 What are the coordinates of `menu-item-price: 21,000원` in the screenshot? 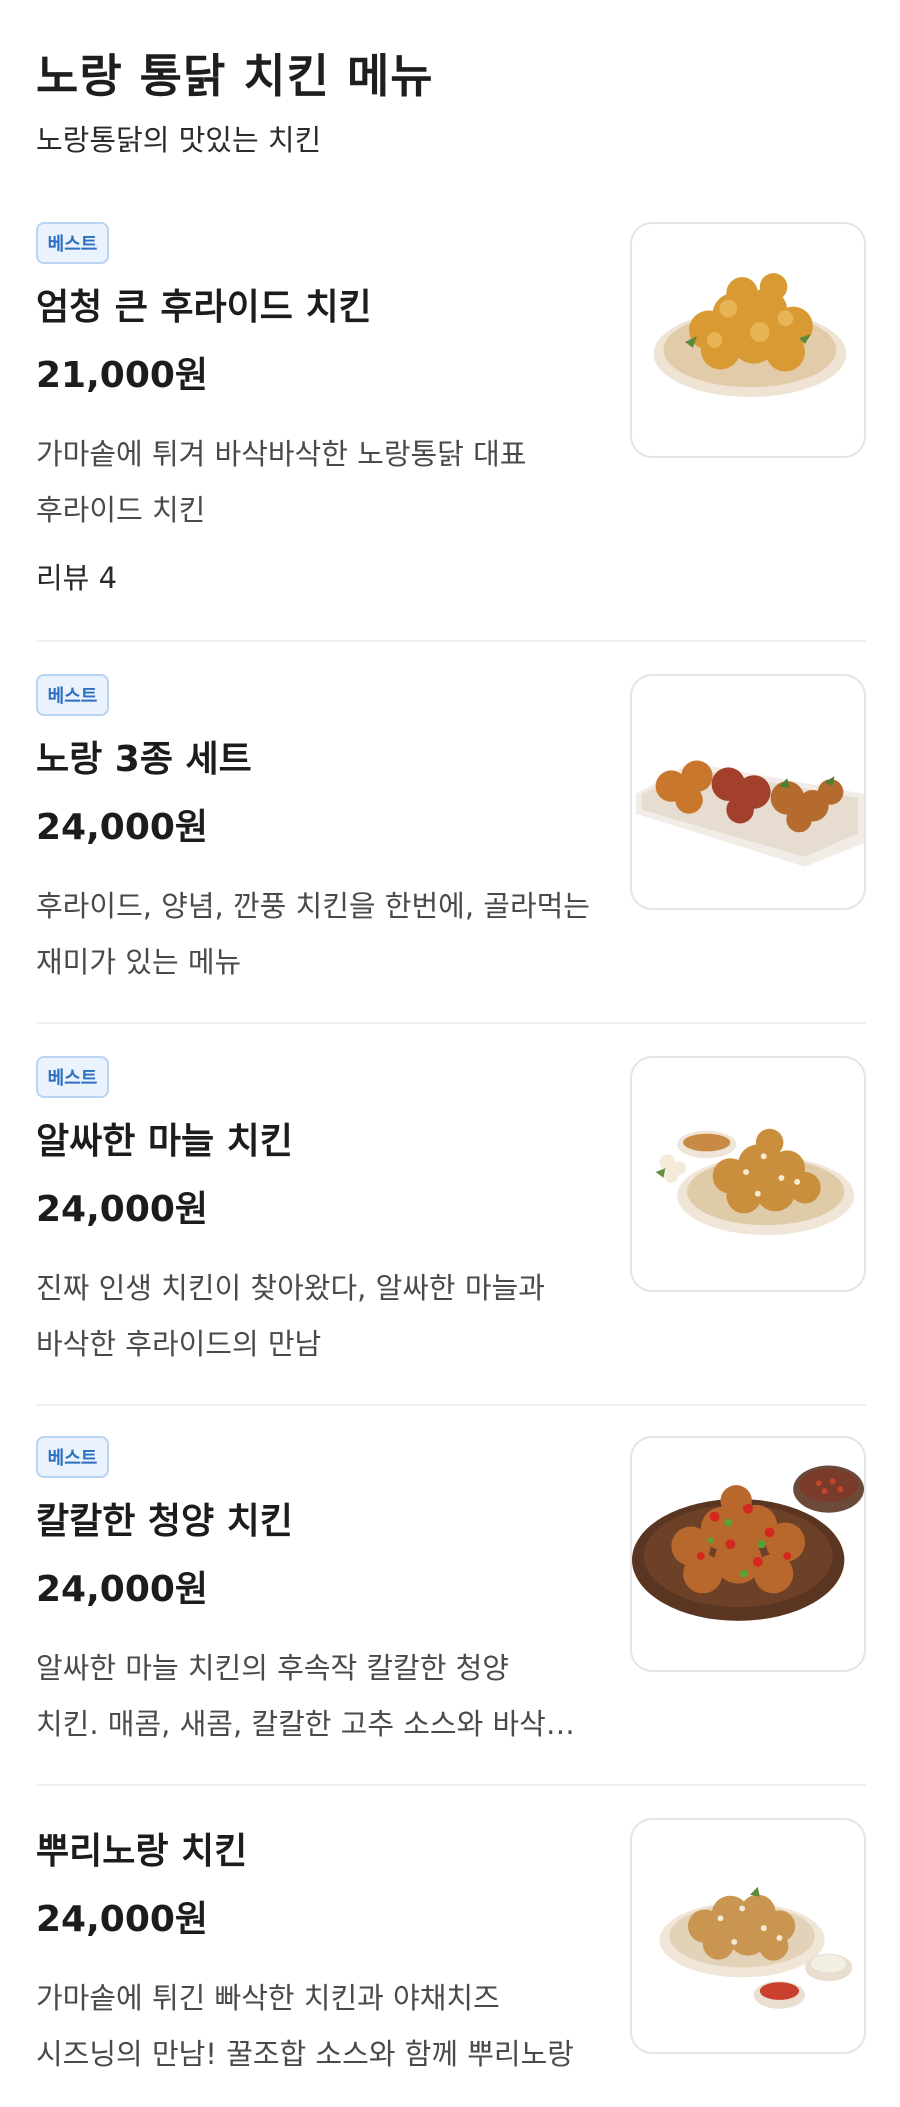 It's located at (122, 375).